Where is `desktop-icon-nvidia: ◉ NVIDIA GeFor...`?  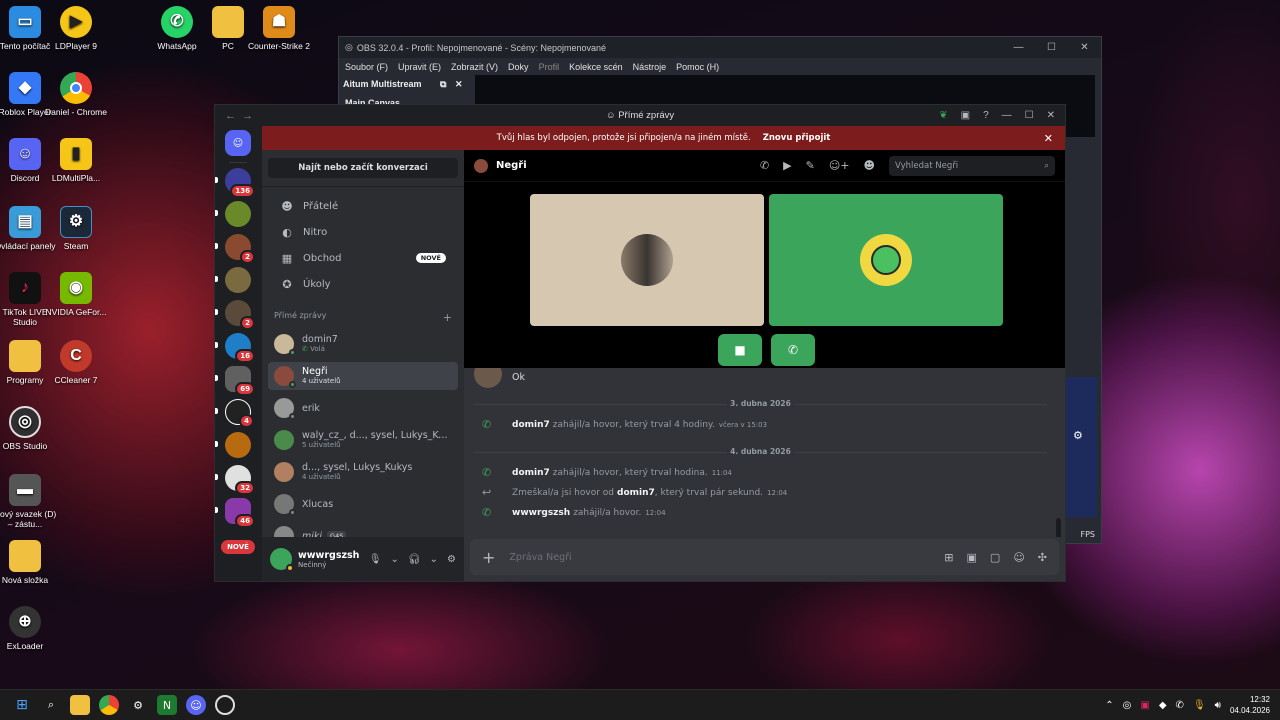 desktop-icon-nvidia: ◉ NVIDIA GeFor... is located at coordinates (76, 294).